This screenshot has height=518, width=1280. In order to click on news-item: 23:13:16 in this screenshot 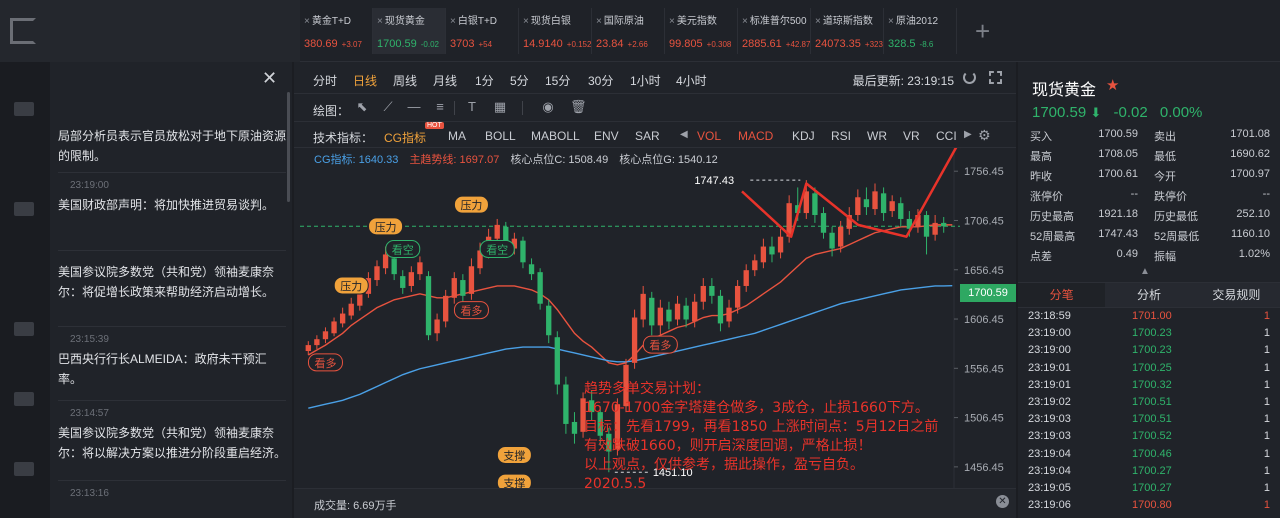, I will do `click(172, 493)`.